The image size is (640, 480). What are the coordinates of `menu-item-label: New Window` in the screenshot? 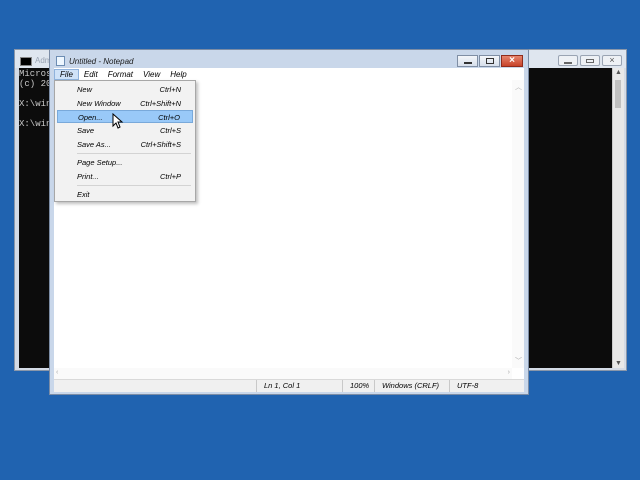 It's located at (99, 103).